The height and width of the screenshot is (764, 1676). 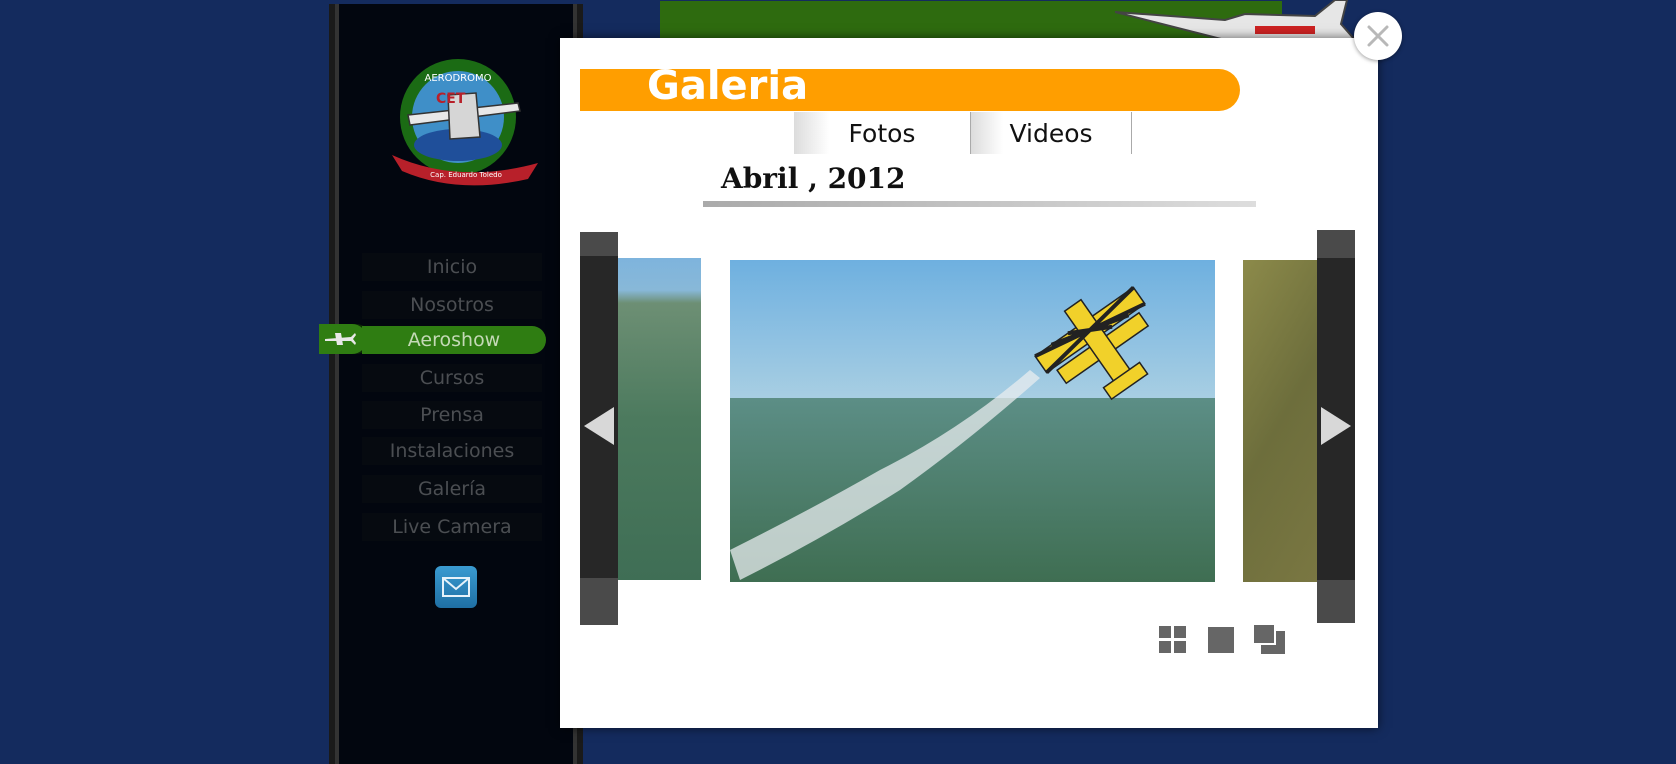 I want to click on nav-item-prensa: Prensa, so click(x=452, y=415).